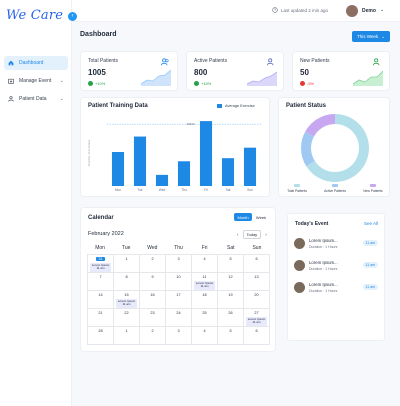  I want to click on tab-month: Month, so click(243, 217).